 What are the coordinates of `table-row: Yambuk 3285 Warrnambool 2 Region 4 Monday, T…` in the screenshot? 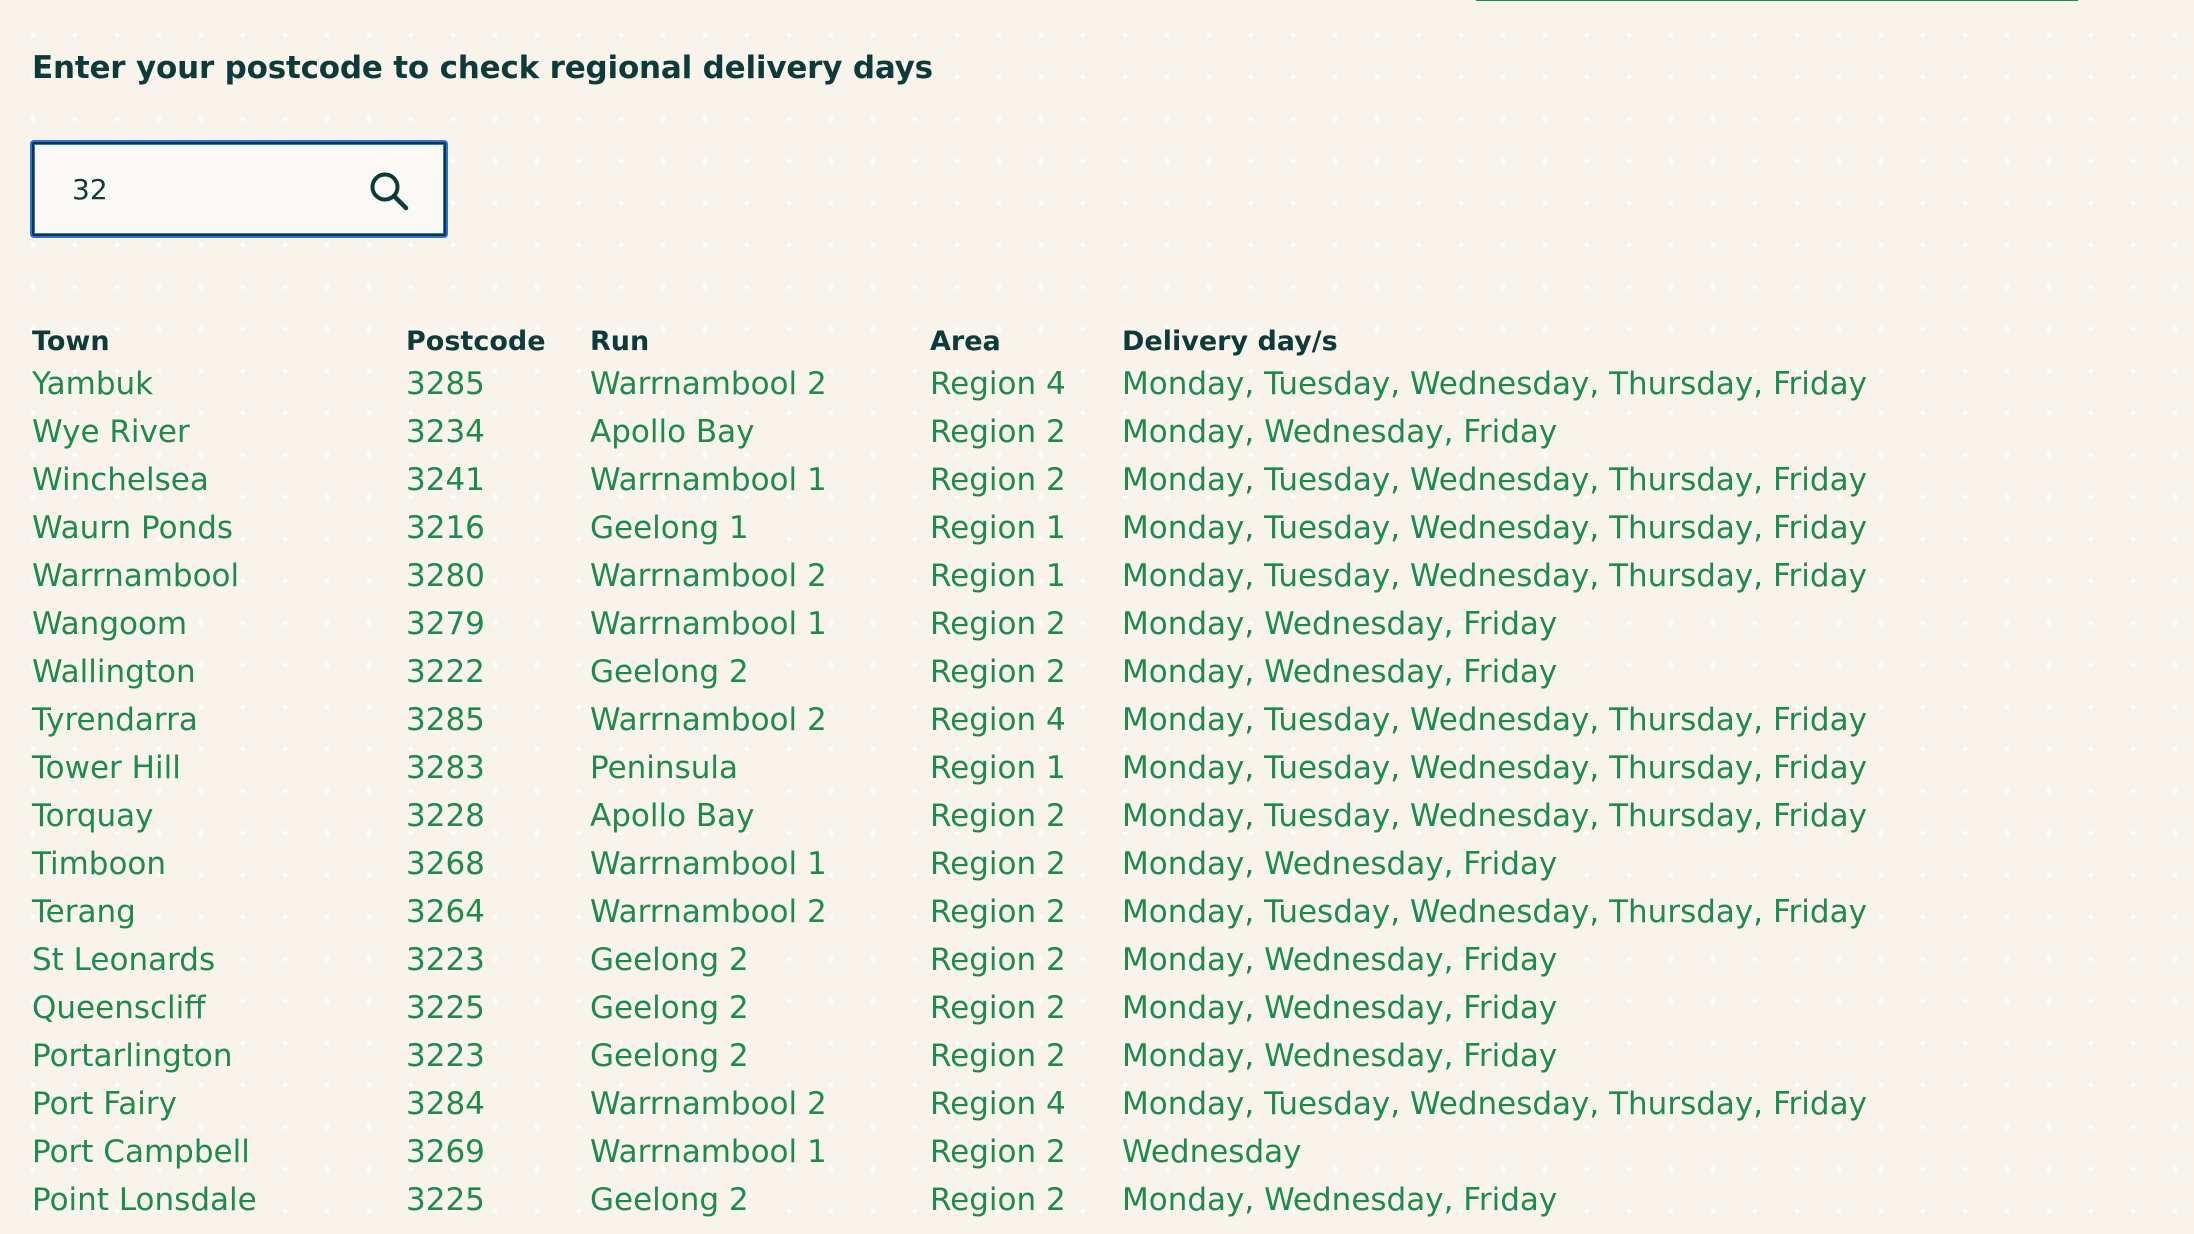 It's located at (1087, 384).